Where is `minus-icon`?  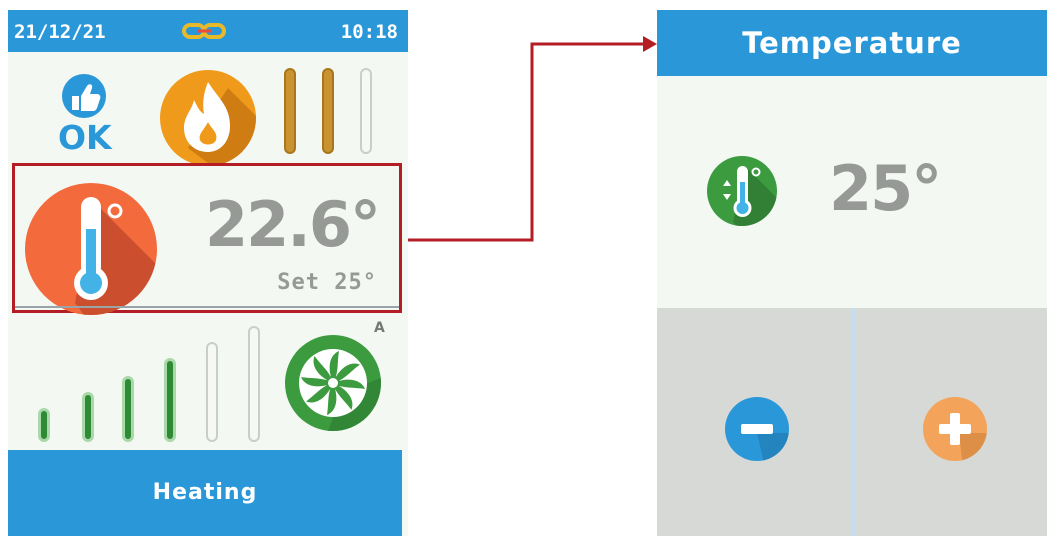
minus-icon is located at coordinates (757, 429).